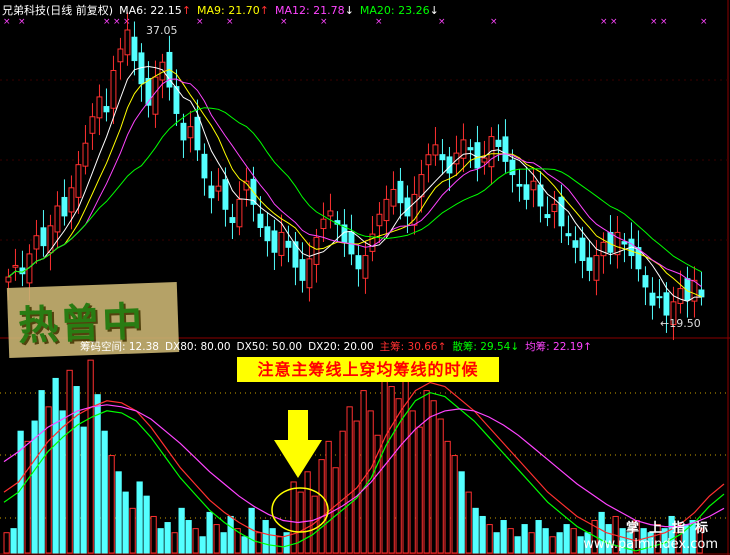  I want to click on low-price-label: ←19.50, so click(680, 323).